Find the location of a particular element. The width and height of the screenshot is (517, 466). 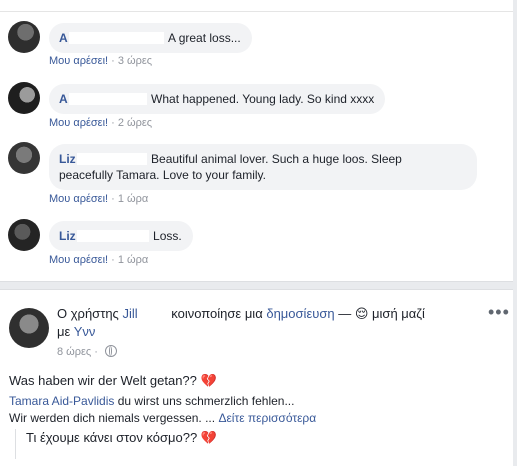

see-more-link: Δείτε περισσότερα is located at coordinates (267, 418).